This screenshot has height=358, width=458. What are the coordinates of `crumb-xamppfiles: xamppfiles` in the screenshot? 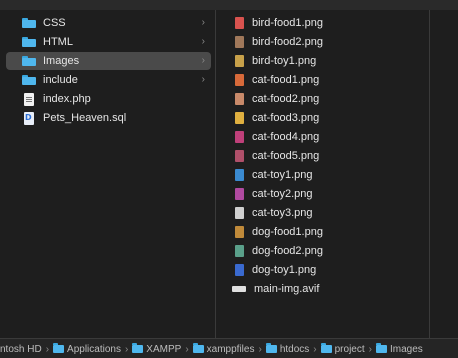 It's located at (223, 349).